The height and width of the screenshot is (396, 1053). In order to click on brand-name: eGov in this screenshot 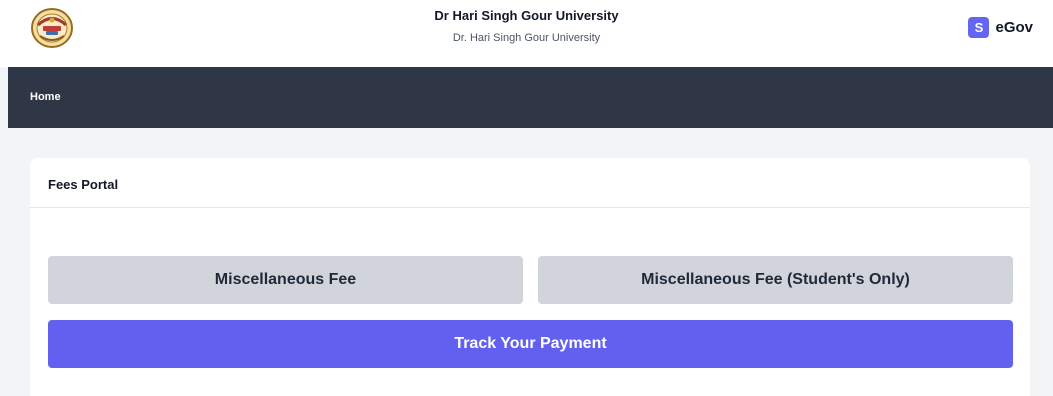, I will do `click(1014, 27)`.